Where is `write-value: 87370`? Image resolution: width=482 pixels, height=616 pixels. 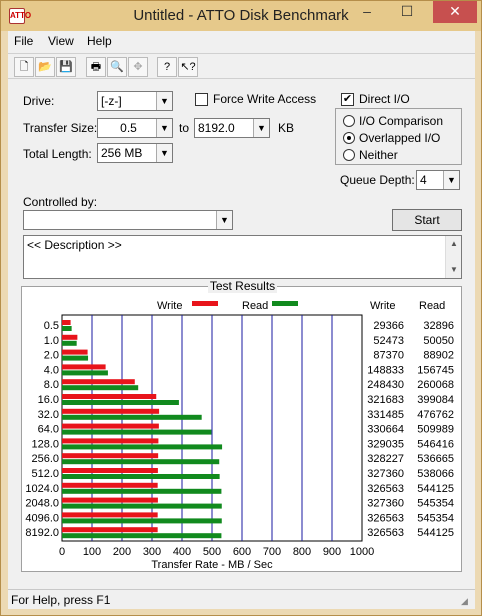 write-value: 87370 is located at coordinates (388, 356).